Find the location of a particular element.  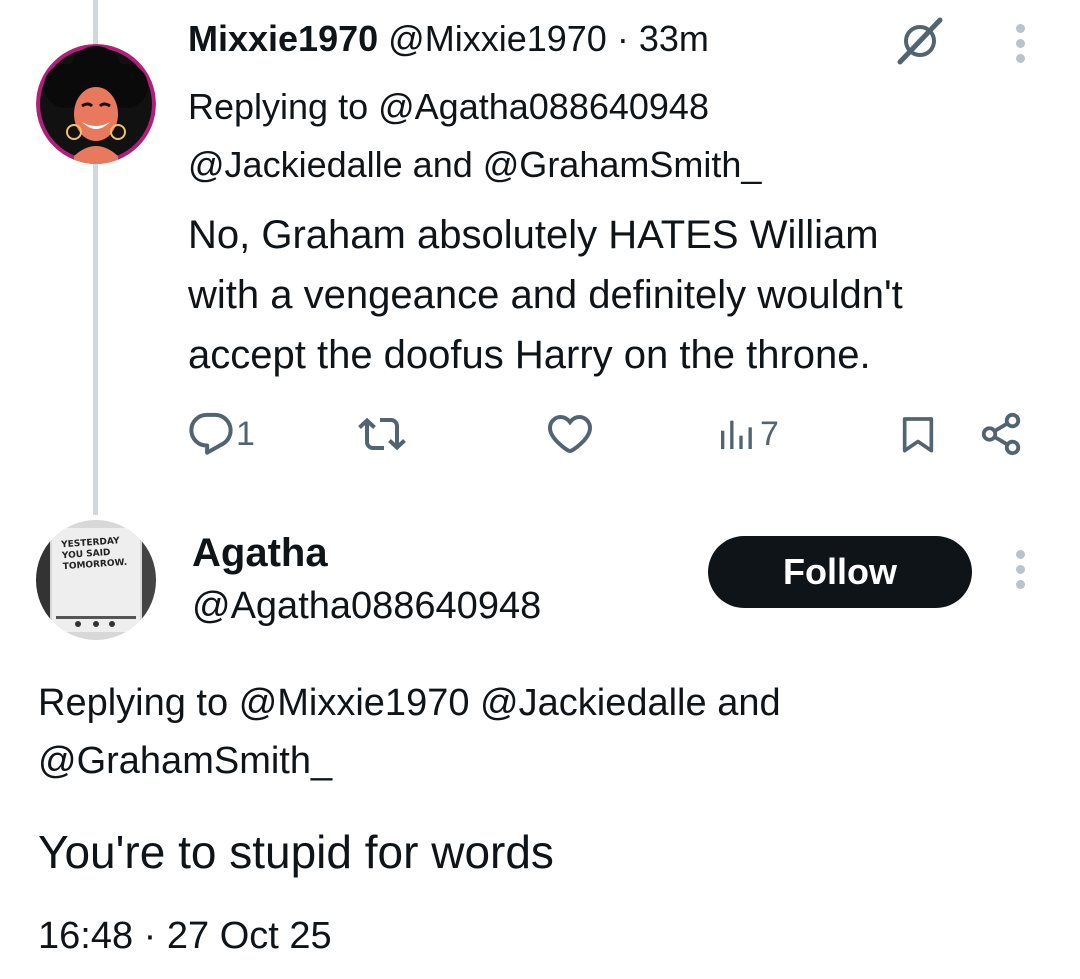

bookmark-button is located at coordinates (918, 434).